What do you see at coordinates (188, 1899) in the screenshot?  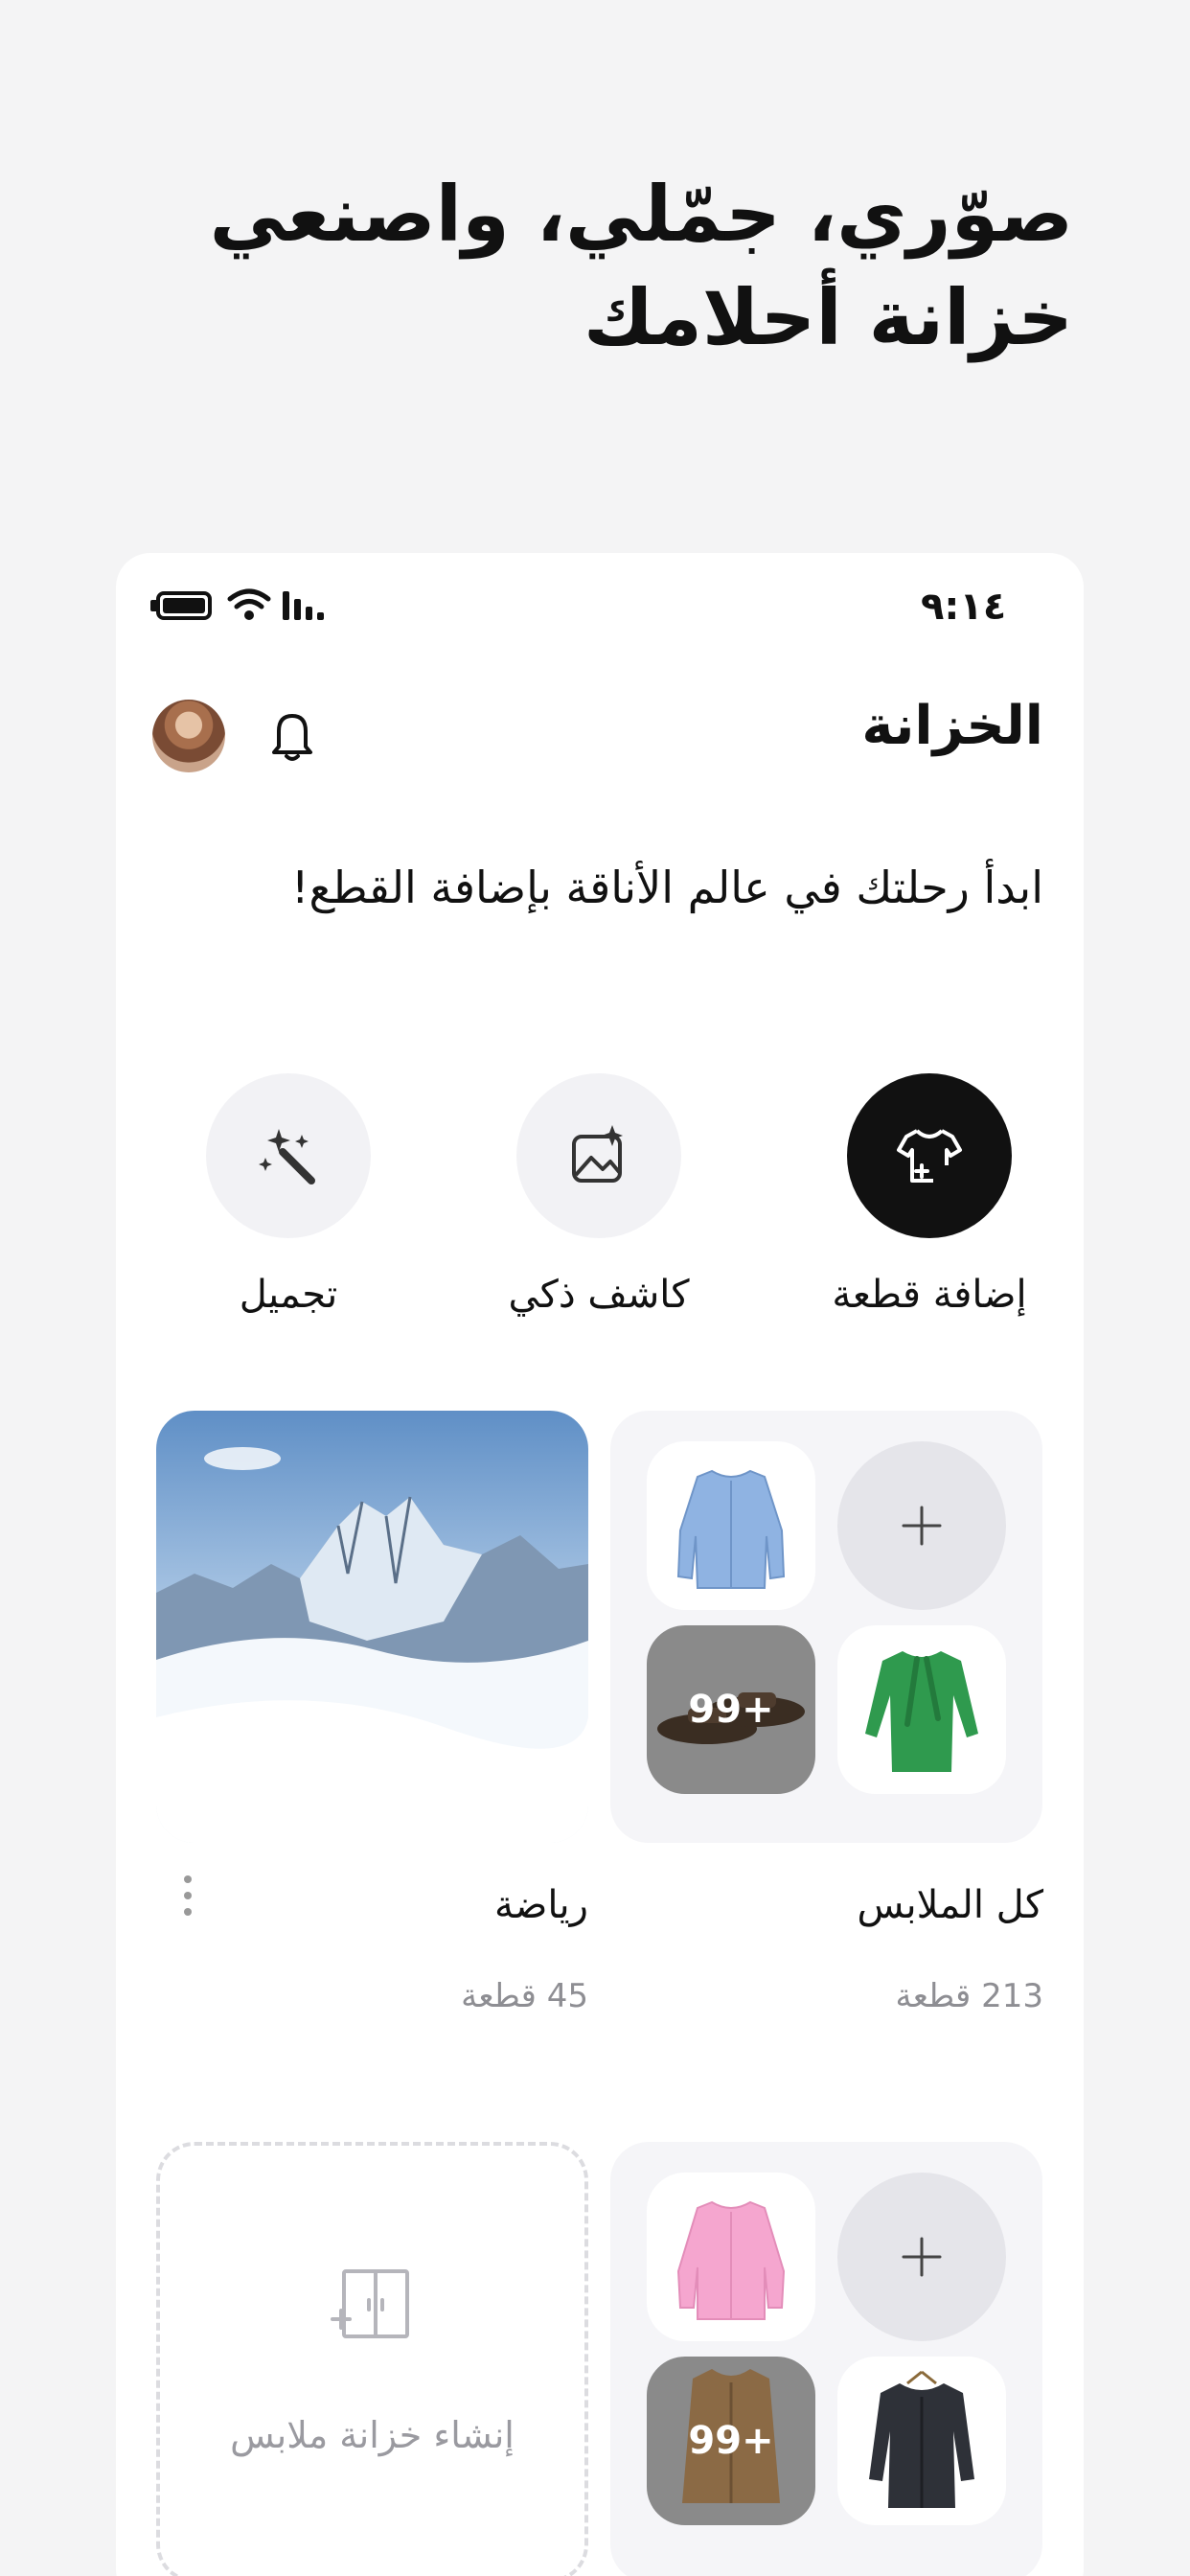 I see `more-options-icon` at bounding box center [188, 1899].